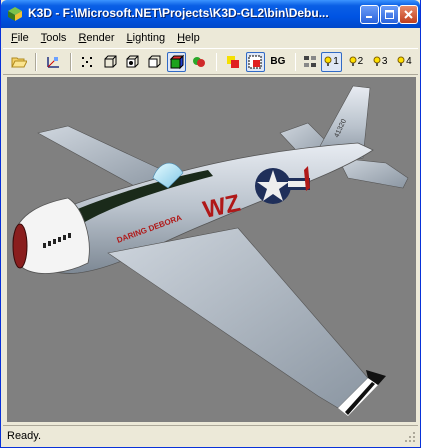 The width and height of the screenshot is (421, 448). I want to click on open-button, so click(18, 62).